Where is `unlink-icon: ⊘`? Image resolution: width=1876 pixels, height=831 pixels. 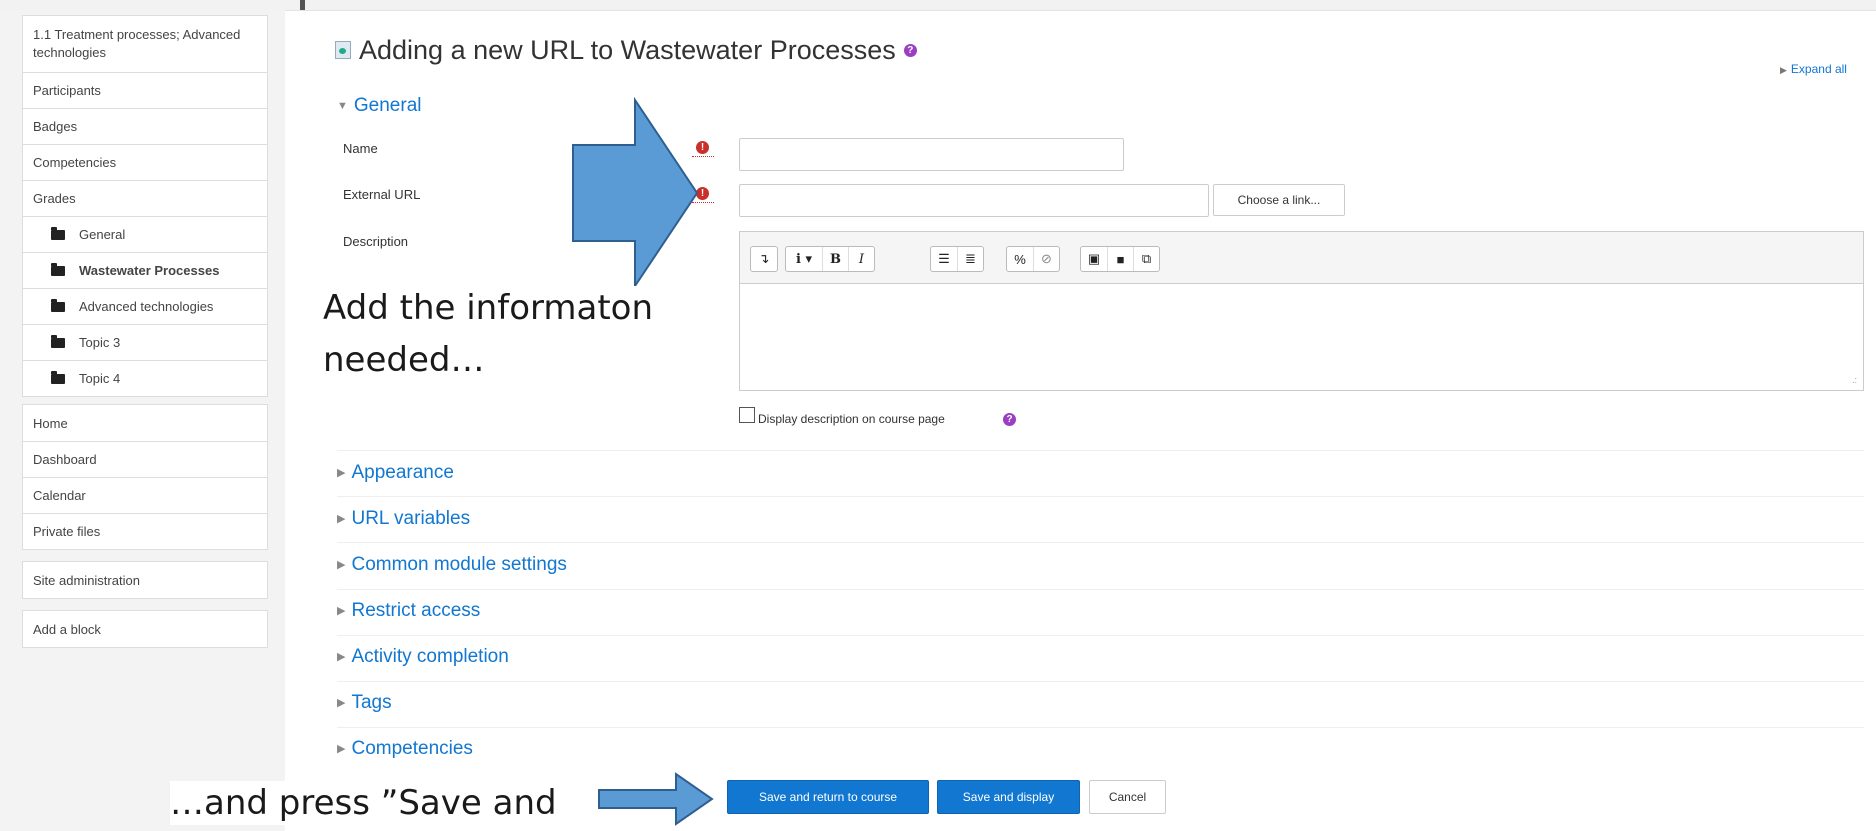 unlink-icon: ⊘ is located at coordinates (1046, 259).